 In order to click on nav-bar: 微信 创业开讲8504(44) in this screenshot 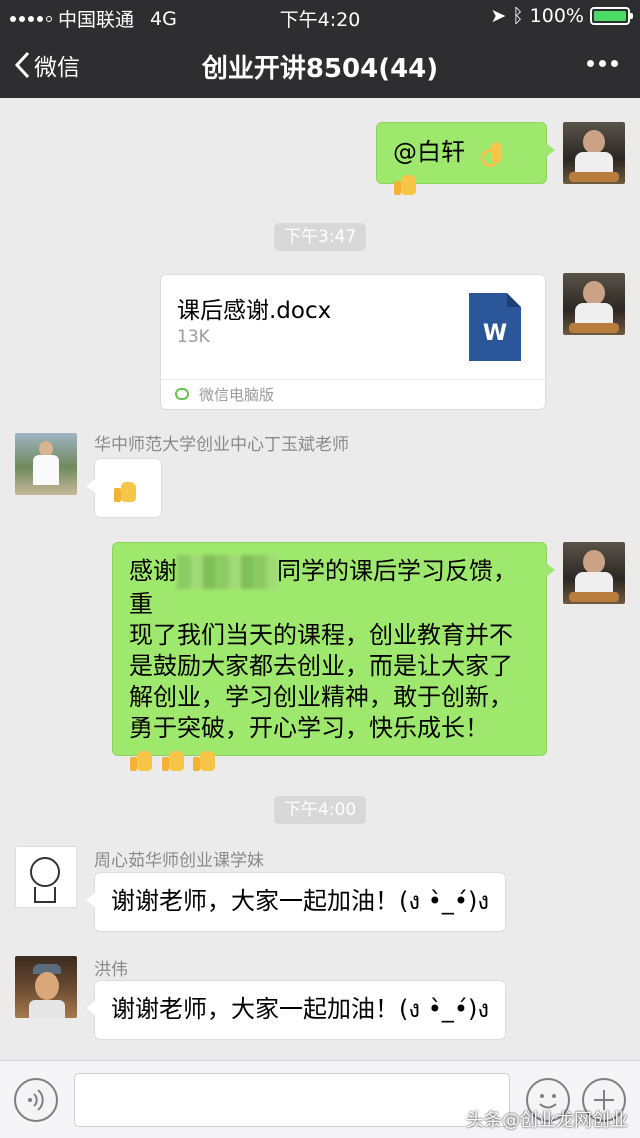, I will do `click(320, 65)`.